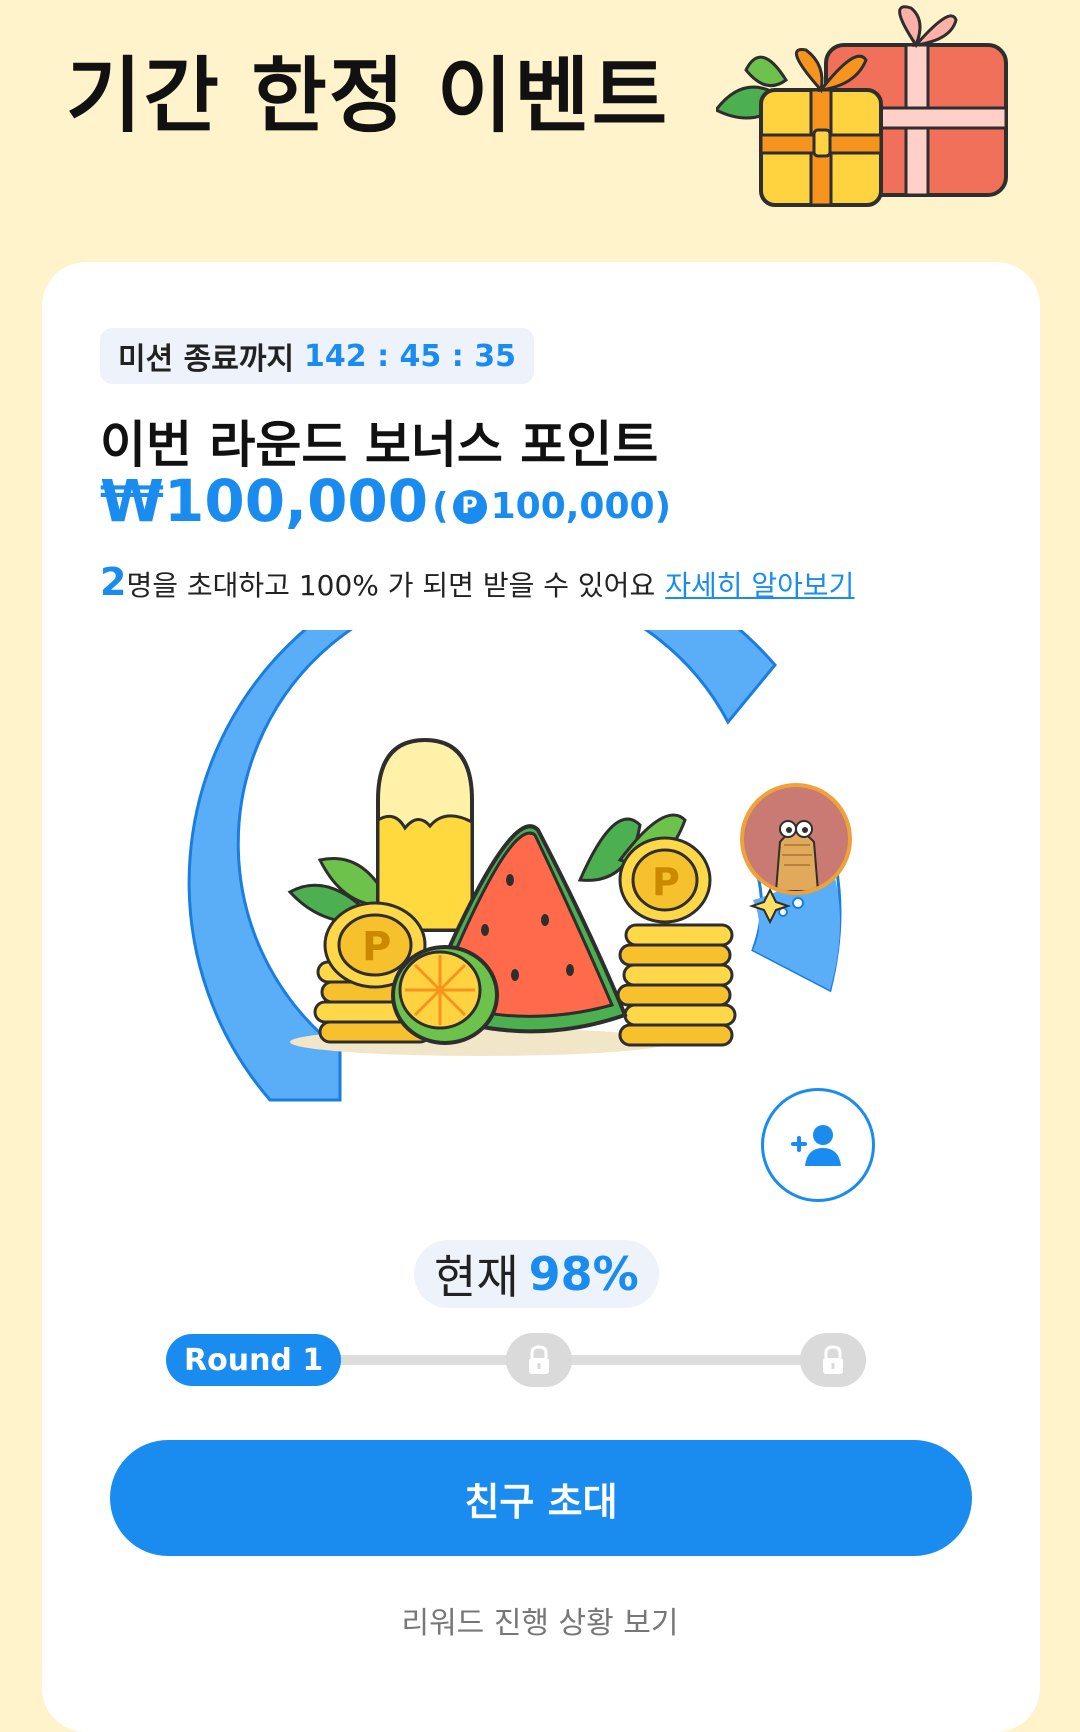 This screenshot has width=1080, height=1732. I want to click on invite-friend-button: 친구 초대, so click(541, 1498).